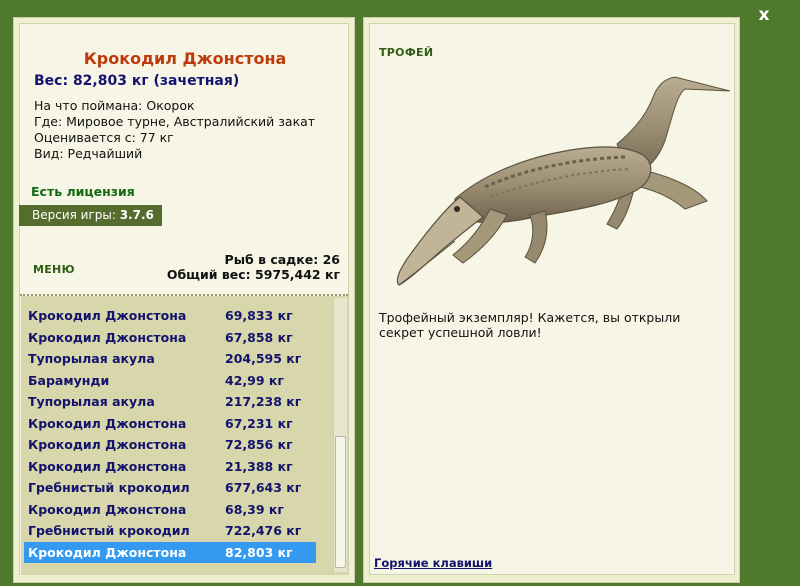 The width and height of the screenshot is (800, 586). I want to click on catch-list-row: Крокодил Джонстона 72,856 кг, so click(170, 444).